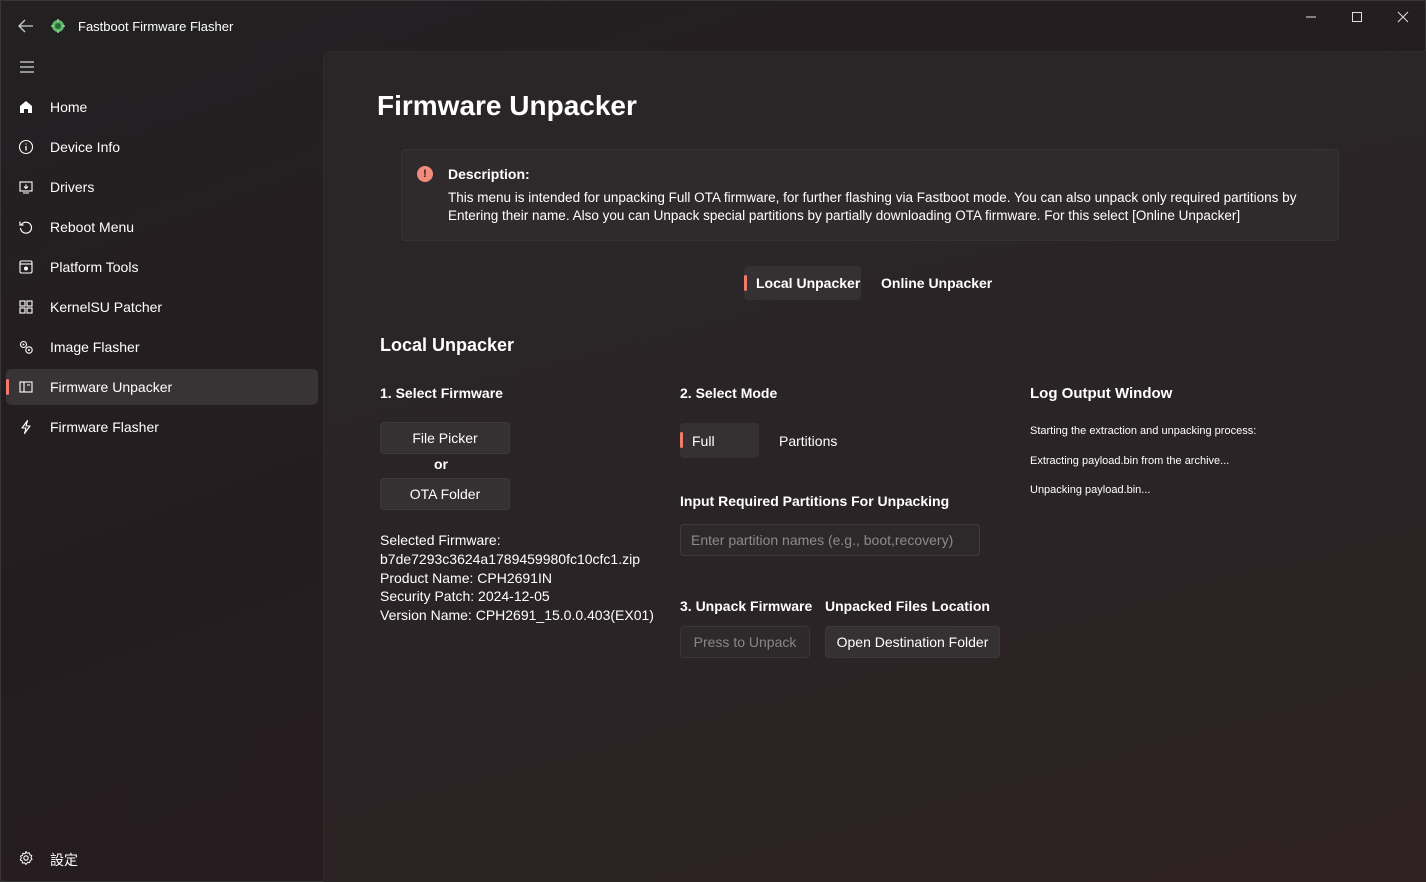 This screenshot has width=1426, height=882. Describe the element at coordinates (510, 558) in the screenshot. I see `selected-firmware-filename: b7de7293c3624a1789459980fc10cfc1.zip` at that location.